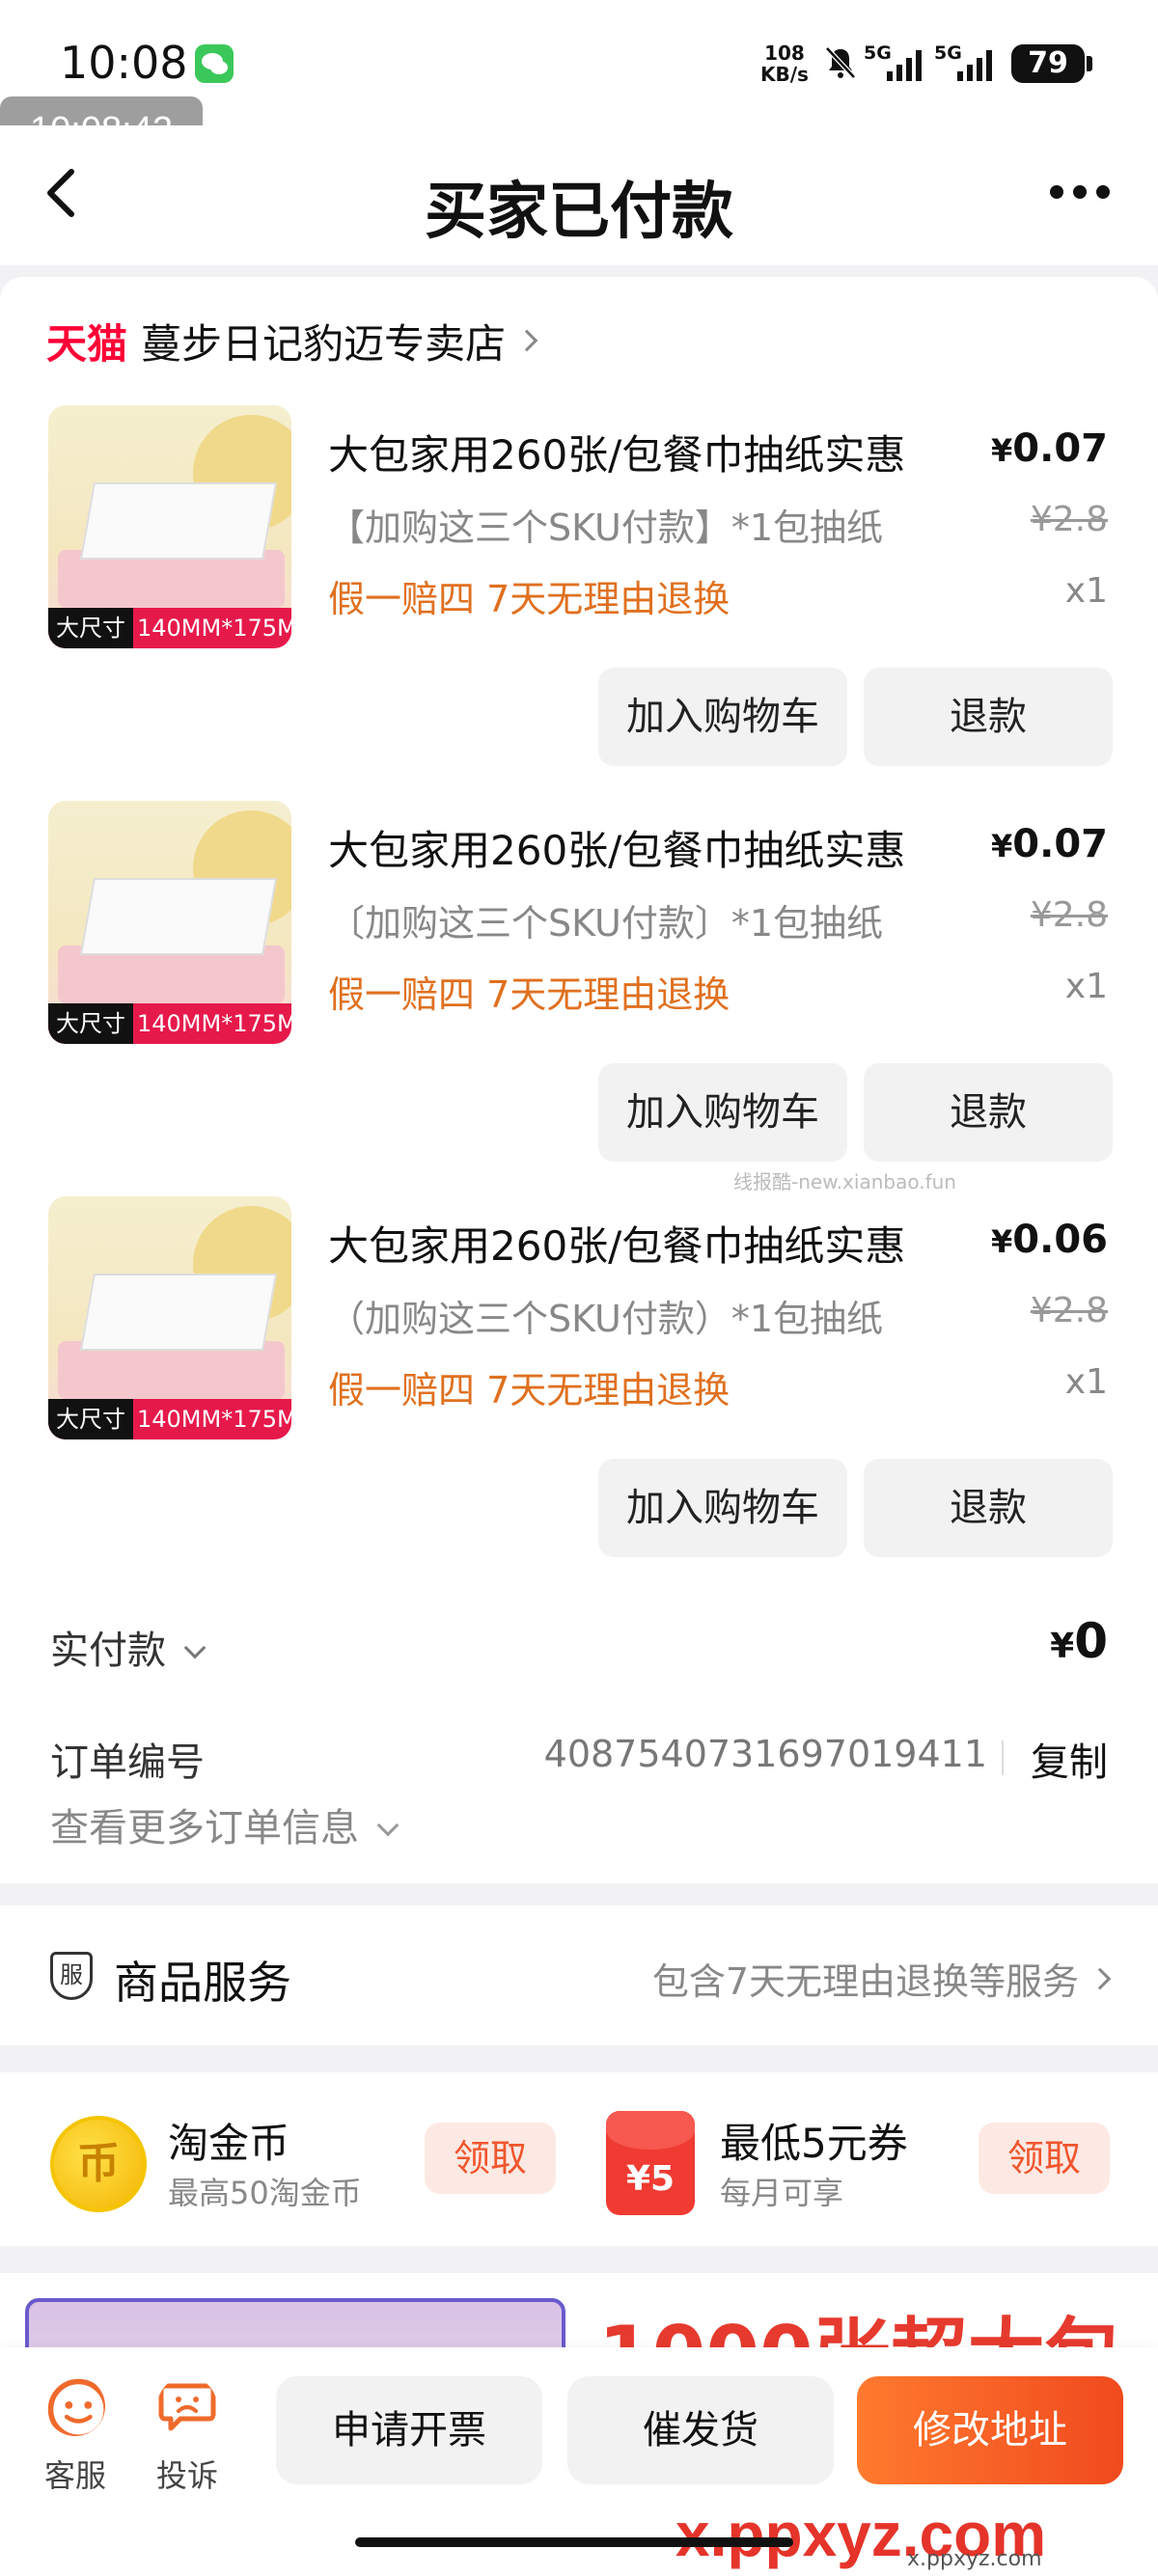 This screenshot has width=1158, height=2576. I want to click on paid-label: 实付款, so click(128, 1647).